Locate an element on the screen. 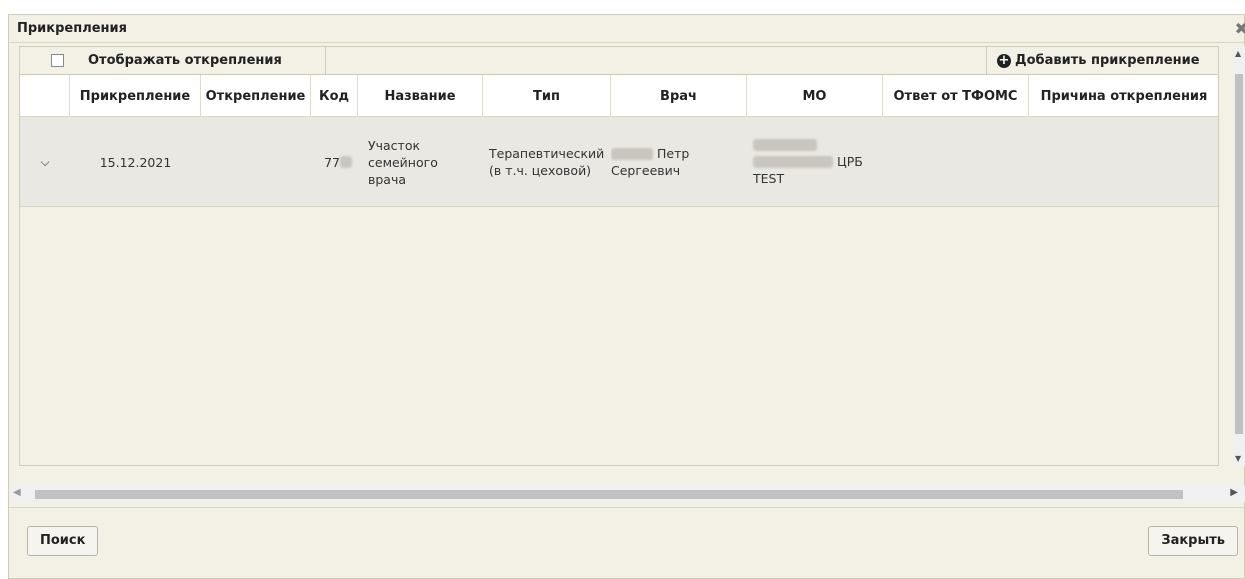 This screenshot has width=1245, height=579. redacted-surname is located at coordinates (632, 153).